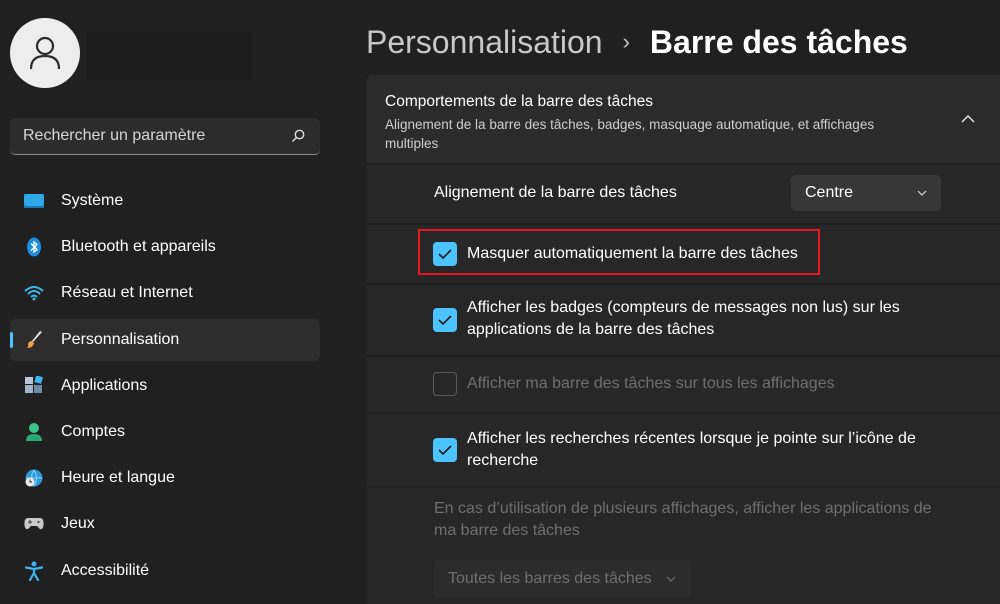  I want to click on alignment-label: Alignement de la barre des tâches, so click(555, 192).